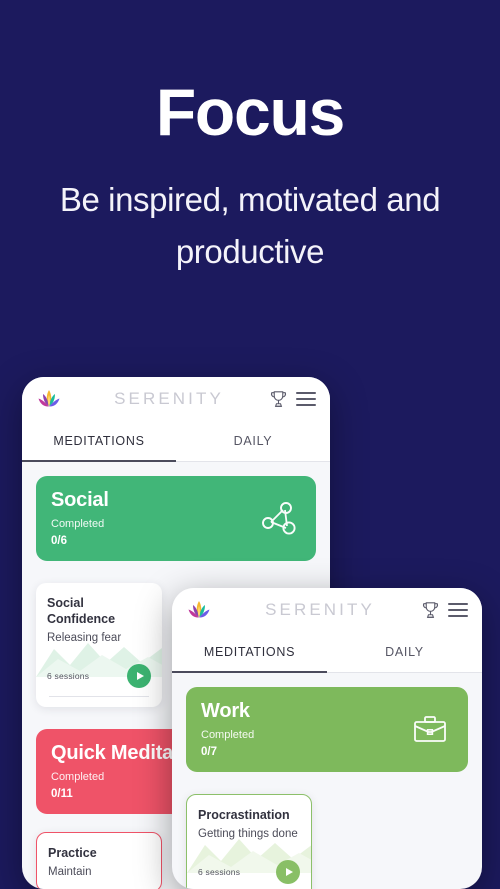 The width and height of the screenshot is (500, 889). What do you see at coordinates (153, 518) in the screenshot?
I see `category-card-text: Social Completed 0/6` at bounding box center [153, 518].